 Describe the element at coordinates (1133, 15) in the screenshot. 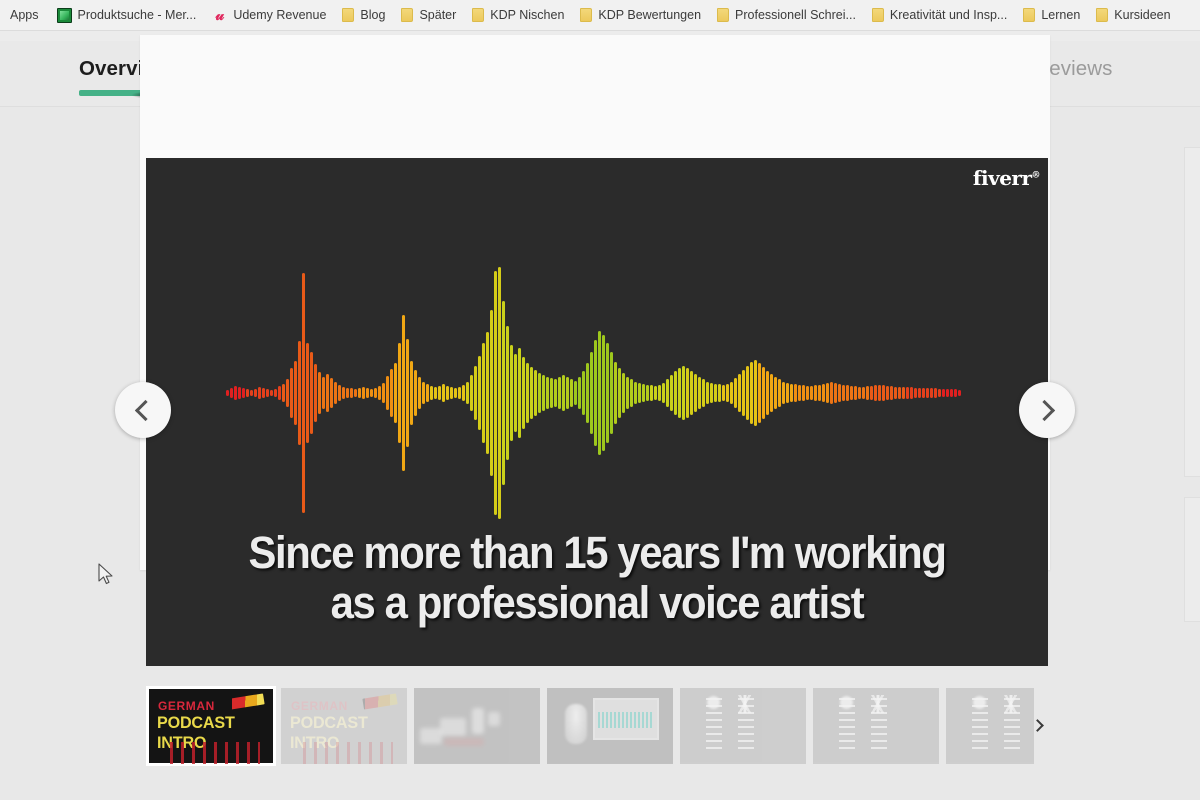

I see `bookmark-kursideen: Kursideen` at that location.